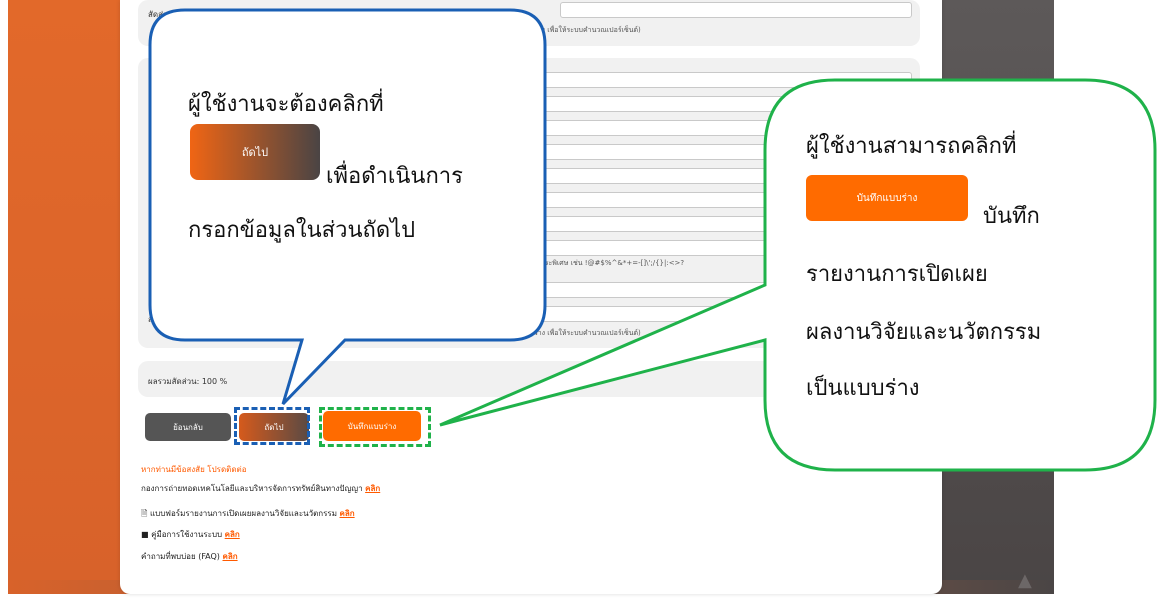 This screenshot has height=601, width=1159. Describe the element at coordinates (924, 332) in the screenshot. I see `callout-right-line4: ผลงานวิจัยและนวัตกรรม` at that location.